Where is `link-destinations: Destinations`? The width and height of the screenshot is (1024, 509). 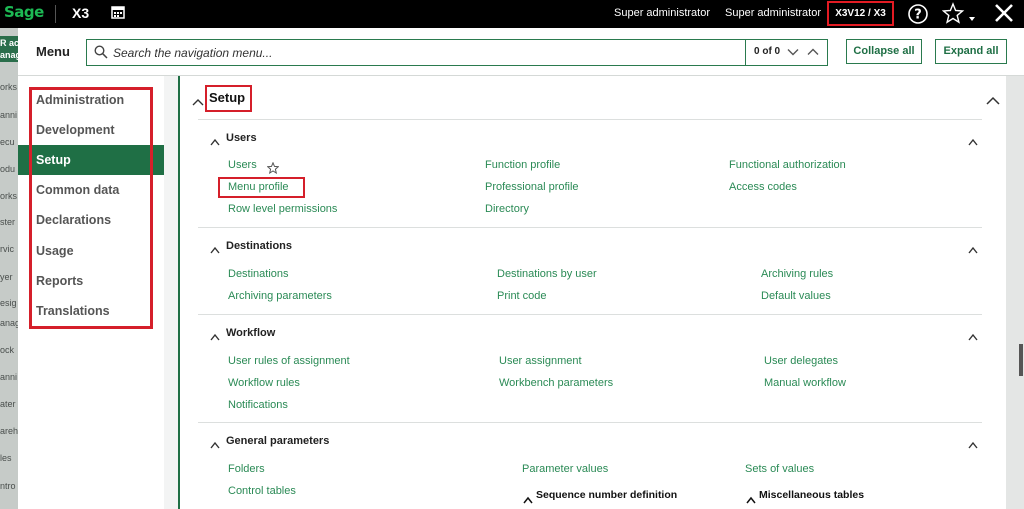
link-destinations: Destinations is located at coordinates (258, 274).